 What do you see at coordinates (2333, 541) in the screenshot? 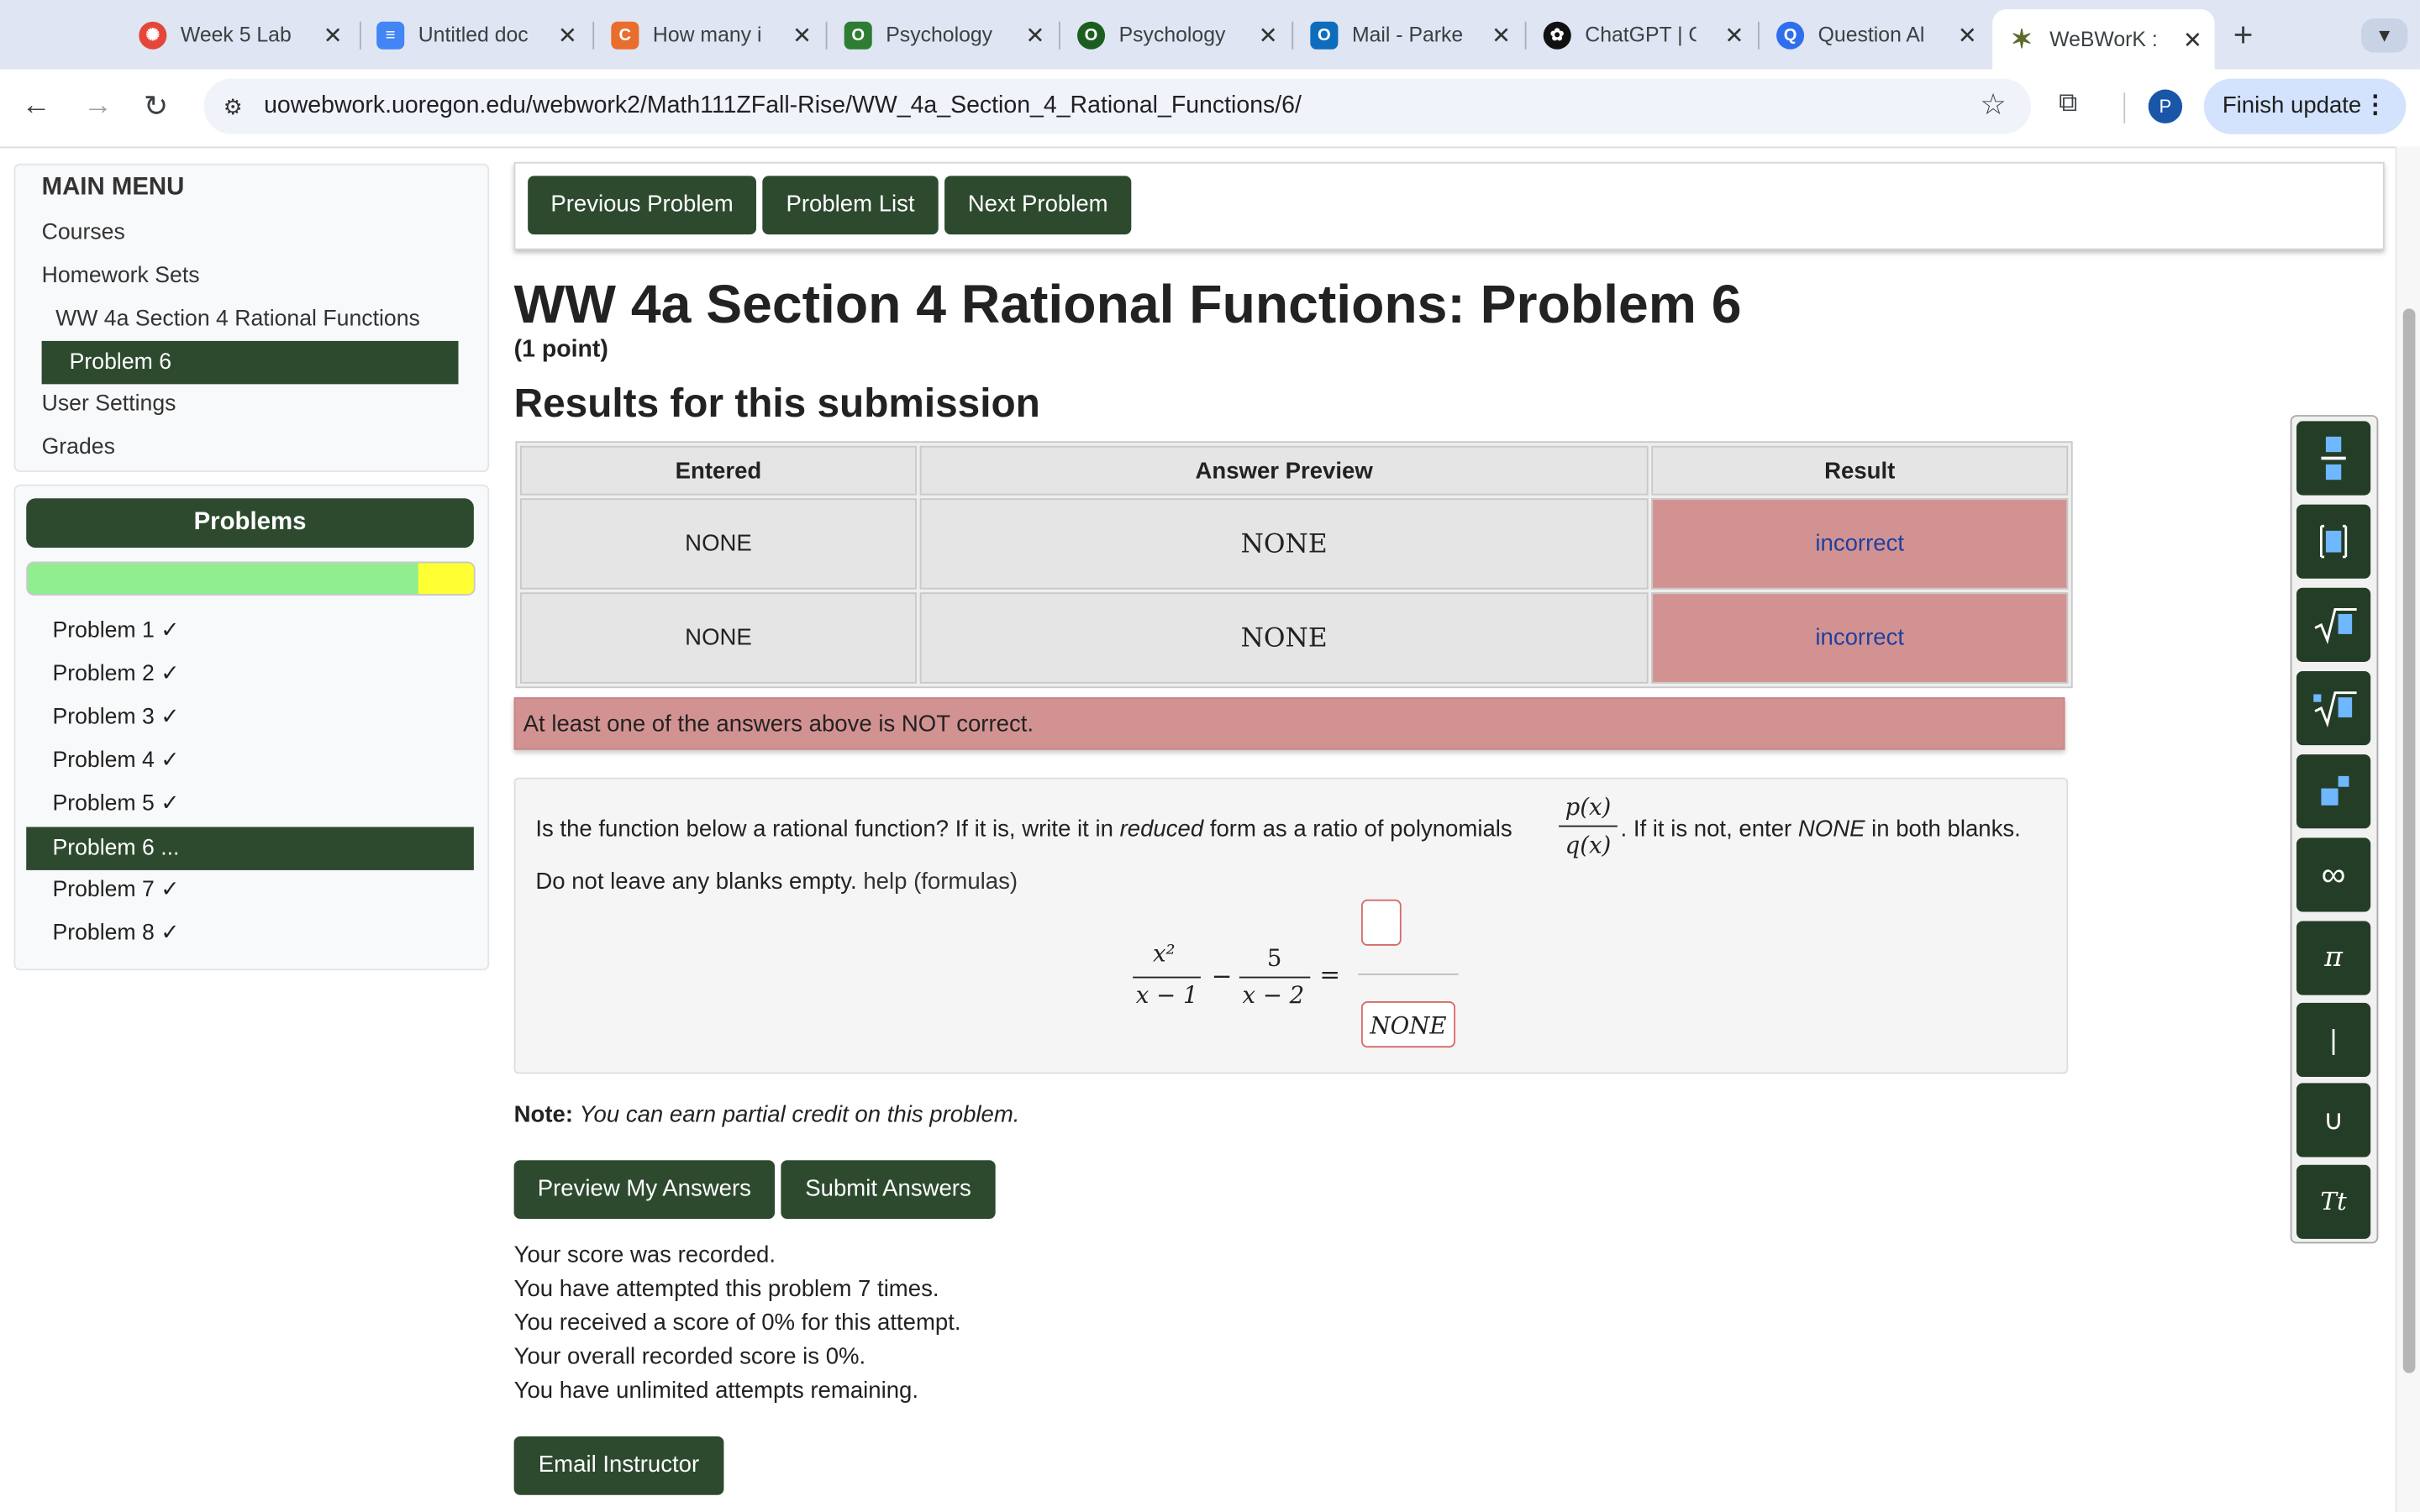
I see `bracket-icon` at bounding box center [2333, 541].